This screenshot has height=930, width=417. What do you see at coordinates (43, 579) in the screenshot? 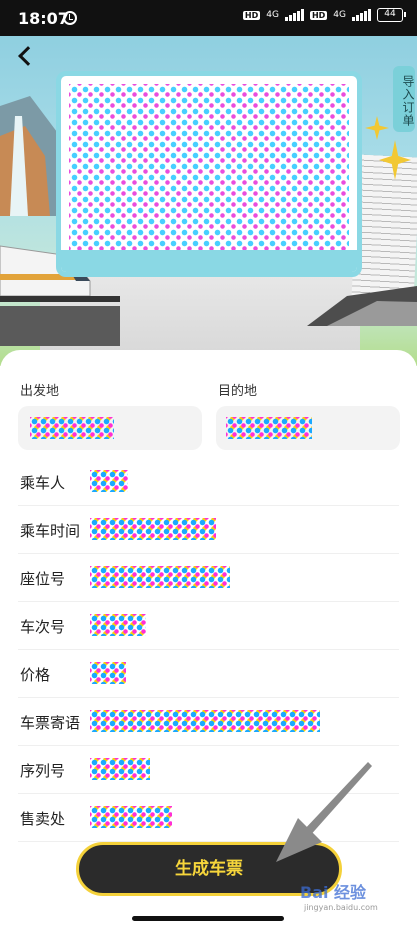
I see `row-label: 座位号` at bounding box center [43, 579].